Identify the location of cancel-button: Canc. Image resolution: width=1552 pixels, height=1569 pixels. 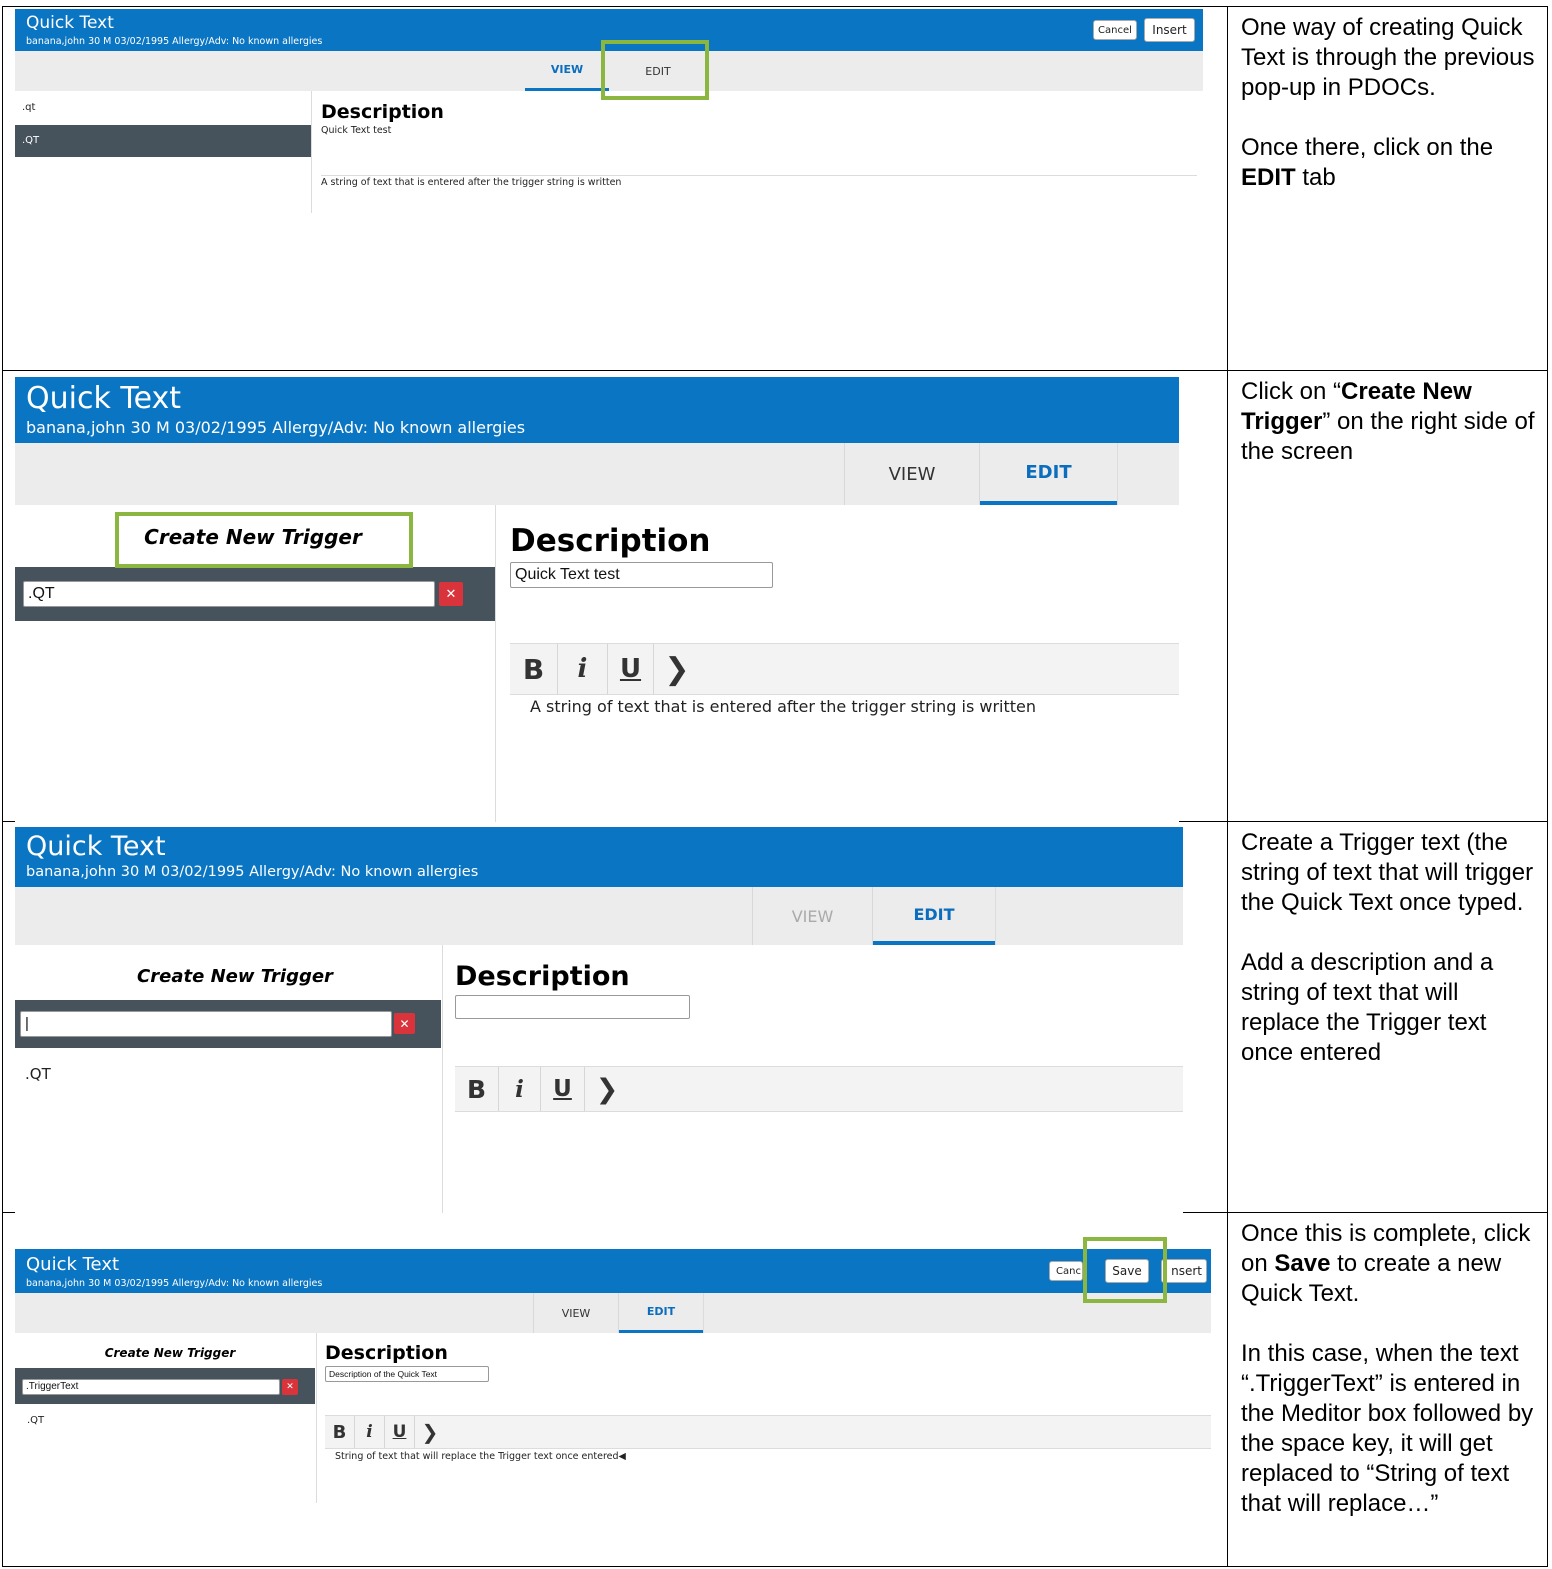
(1066, 1271).